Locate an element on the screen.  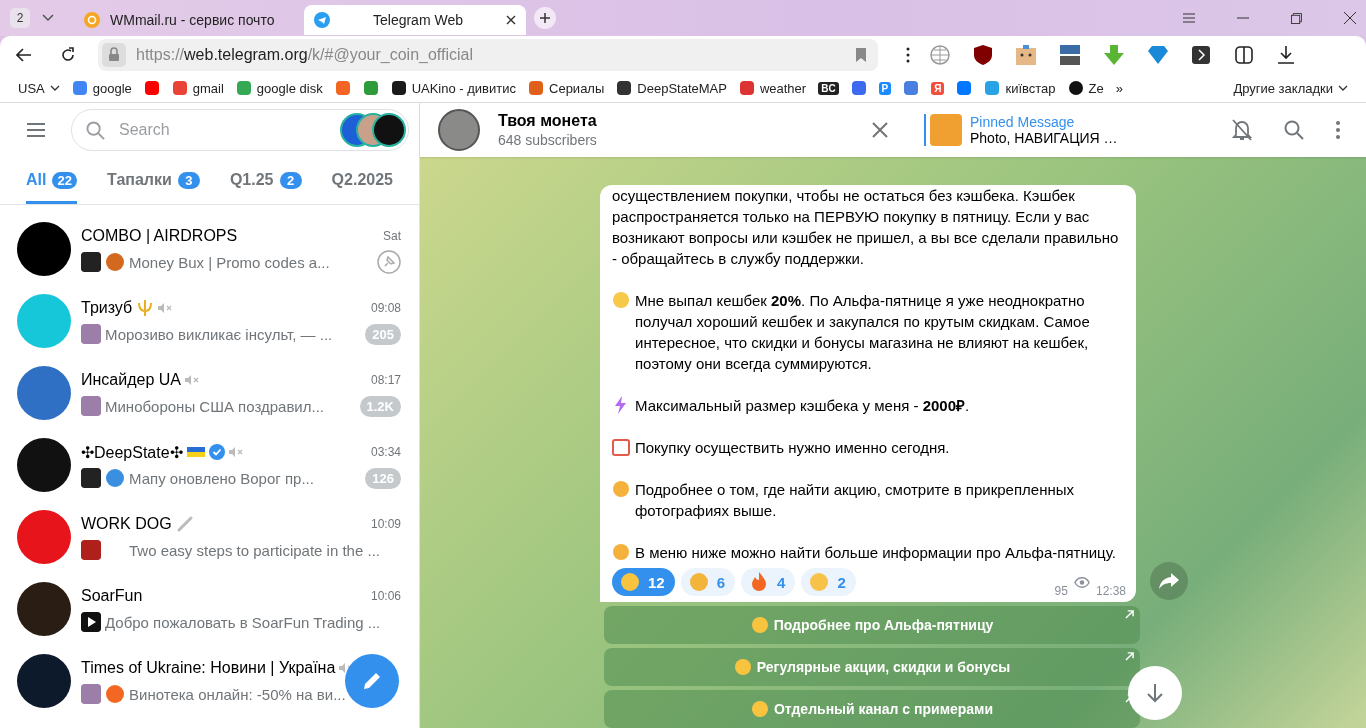
photo-placeholder is located at coordinates (946, 130).